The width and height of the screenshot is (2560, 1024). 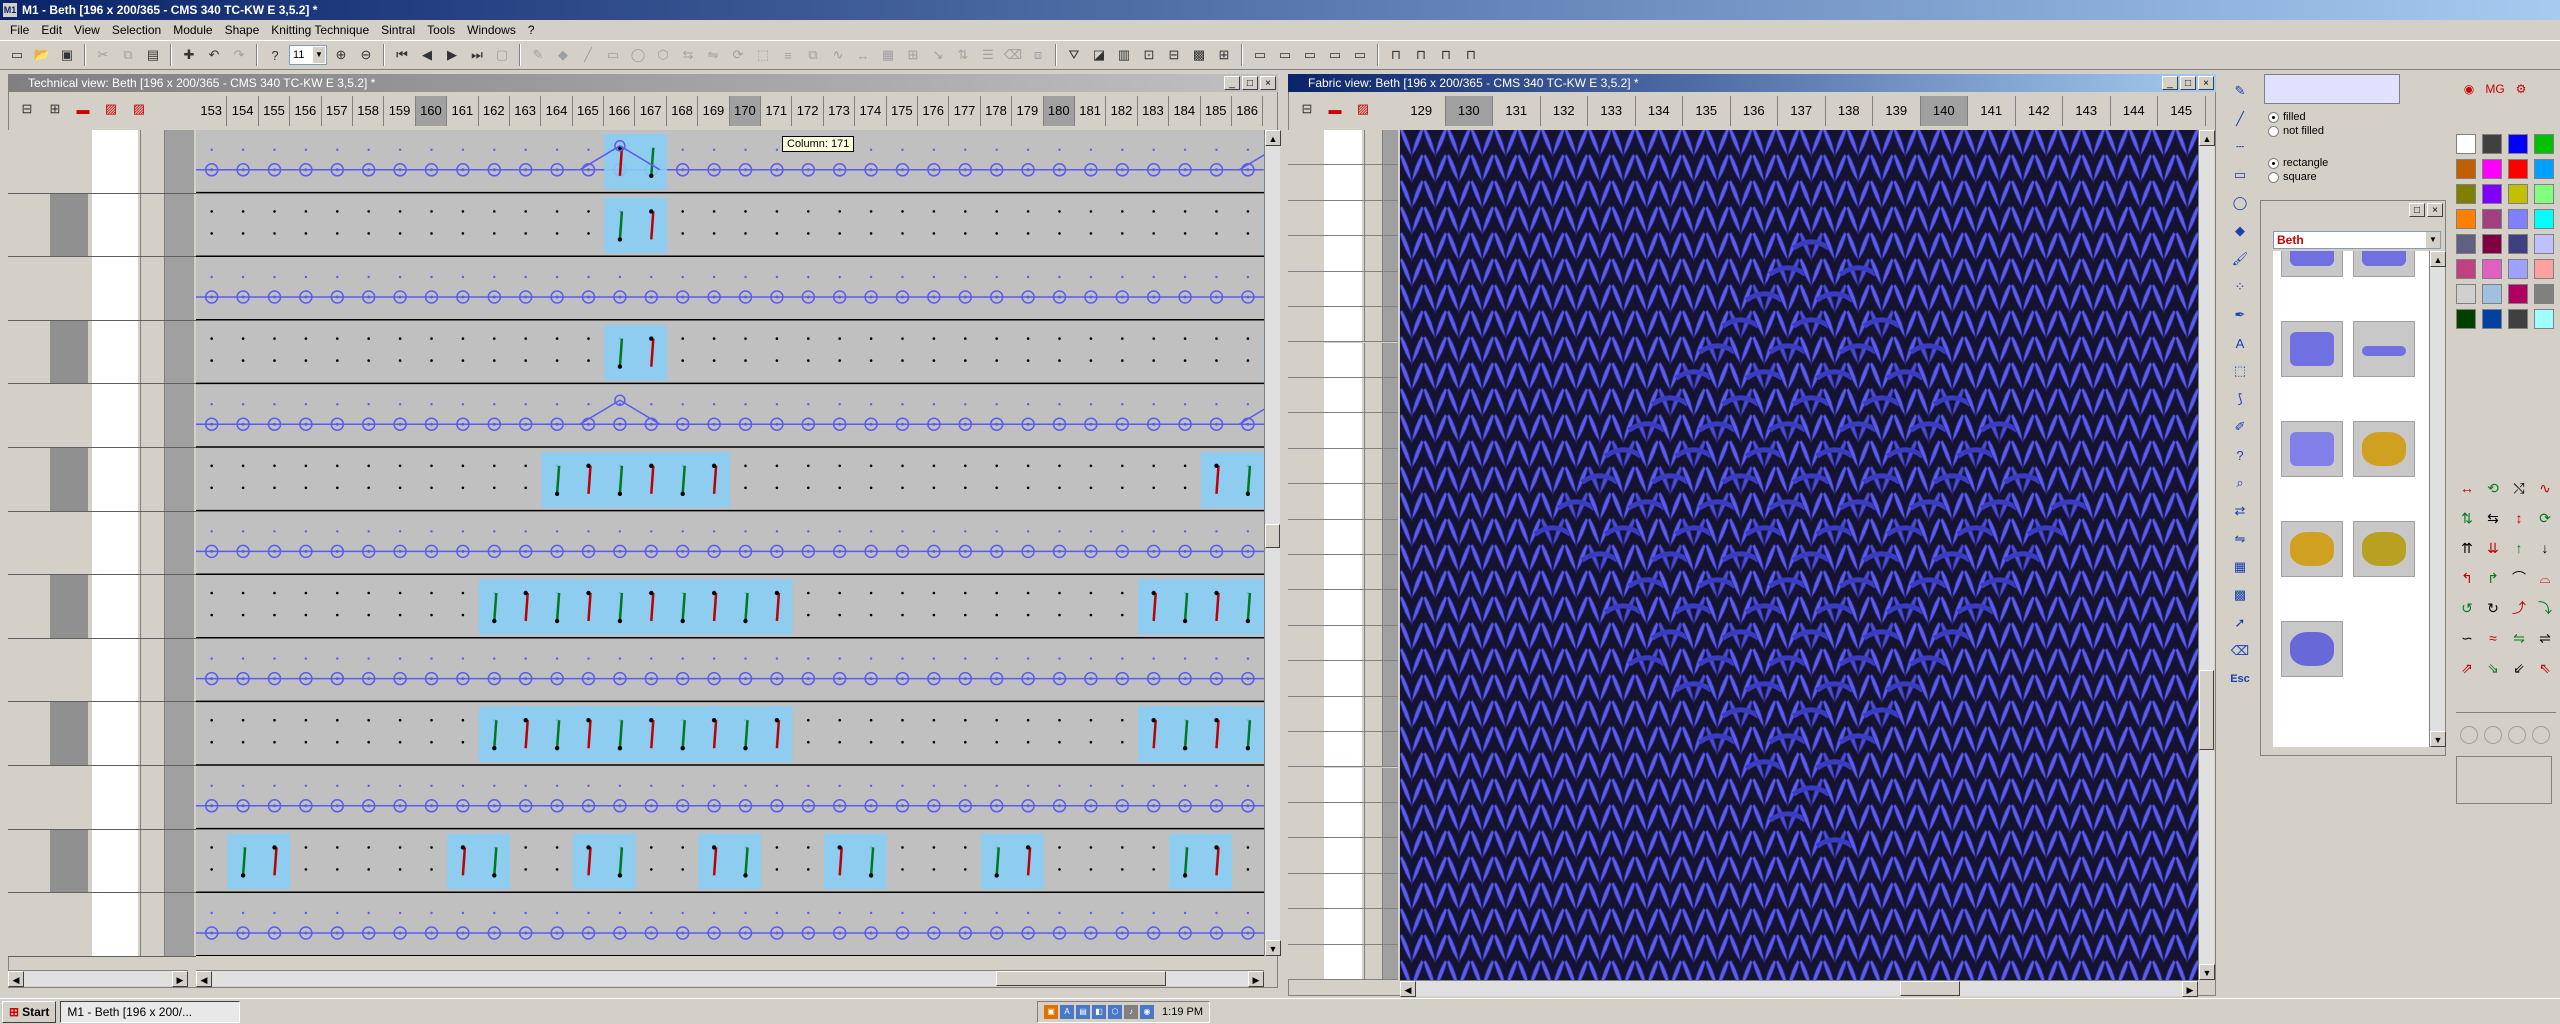 I want to click on zoom-in-icon: ⊕, so click(x=341, y=55).